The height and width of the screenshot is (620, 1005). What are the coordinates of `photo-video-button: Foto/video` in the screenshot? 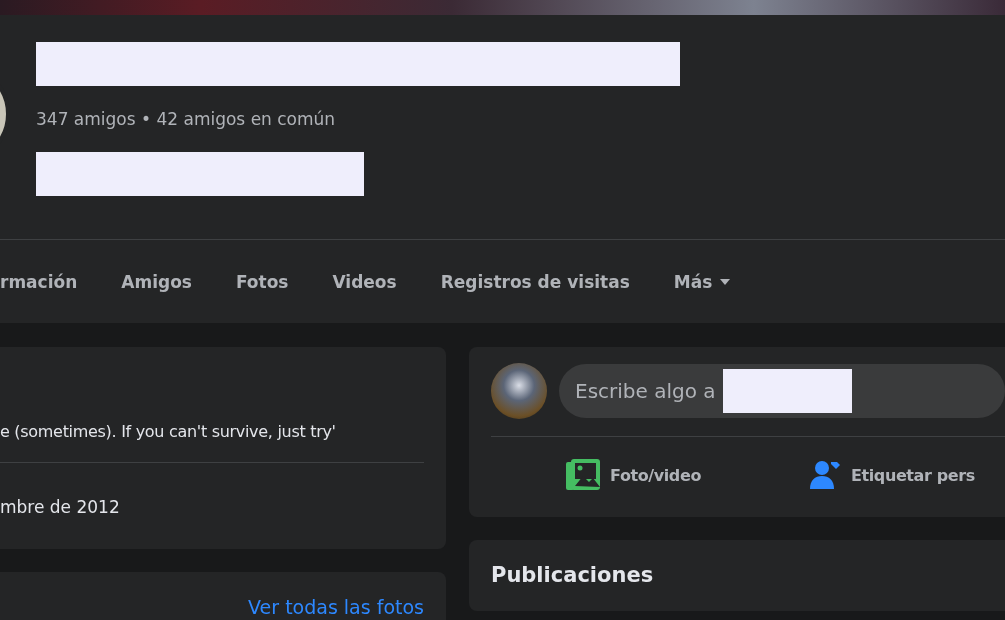 It's located at (633, 475).